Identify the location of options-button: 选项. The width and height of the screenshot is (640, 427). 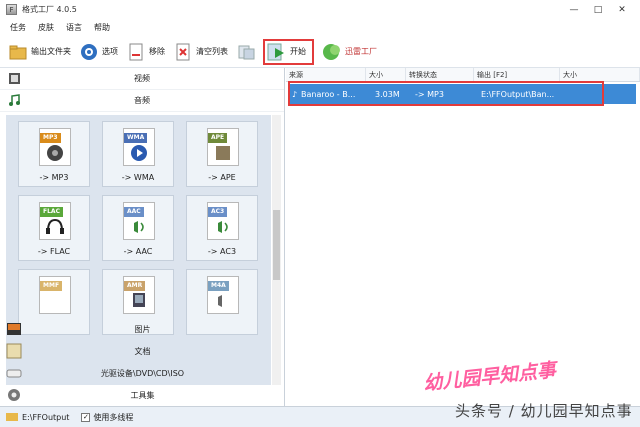
(98, 52).